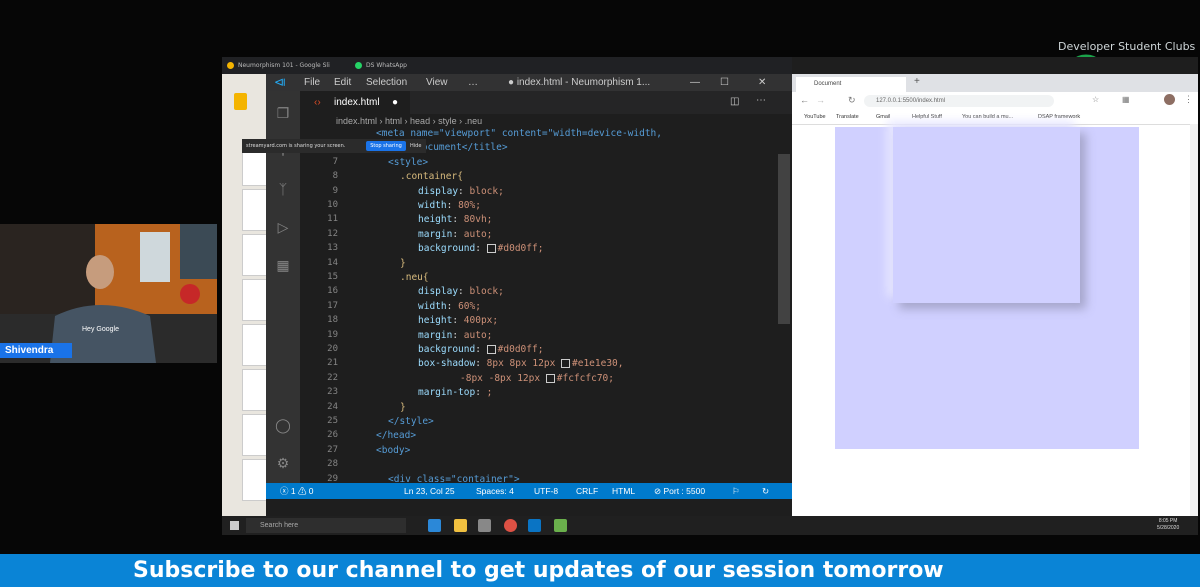 The image size is (1200, 587). Describe the element at coordinates (283, 425) in the screenshot. I see `account-icon: ◯` at that location.